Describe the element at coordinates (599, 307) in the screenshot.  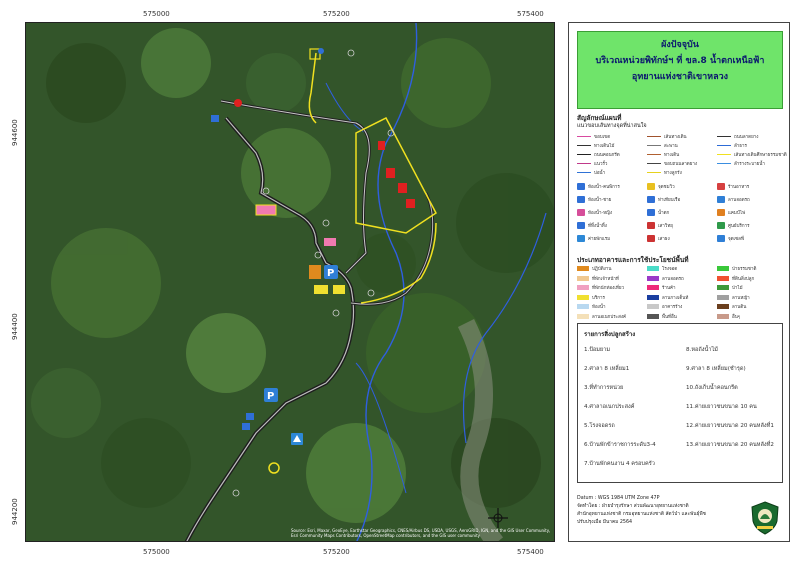
I see `landuse-item-label: ห้องน้ำ` at that location.